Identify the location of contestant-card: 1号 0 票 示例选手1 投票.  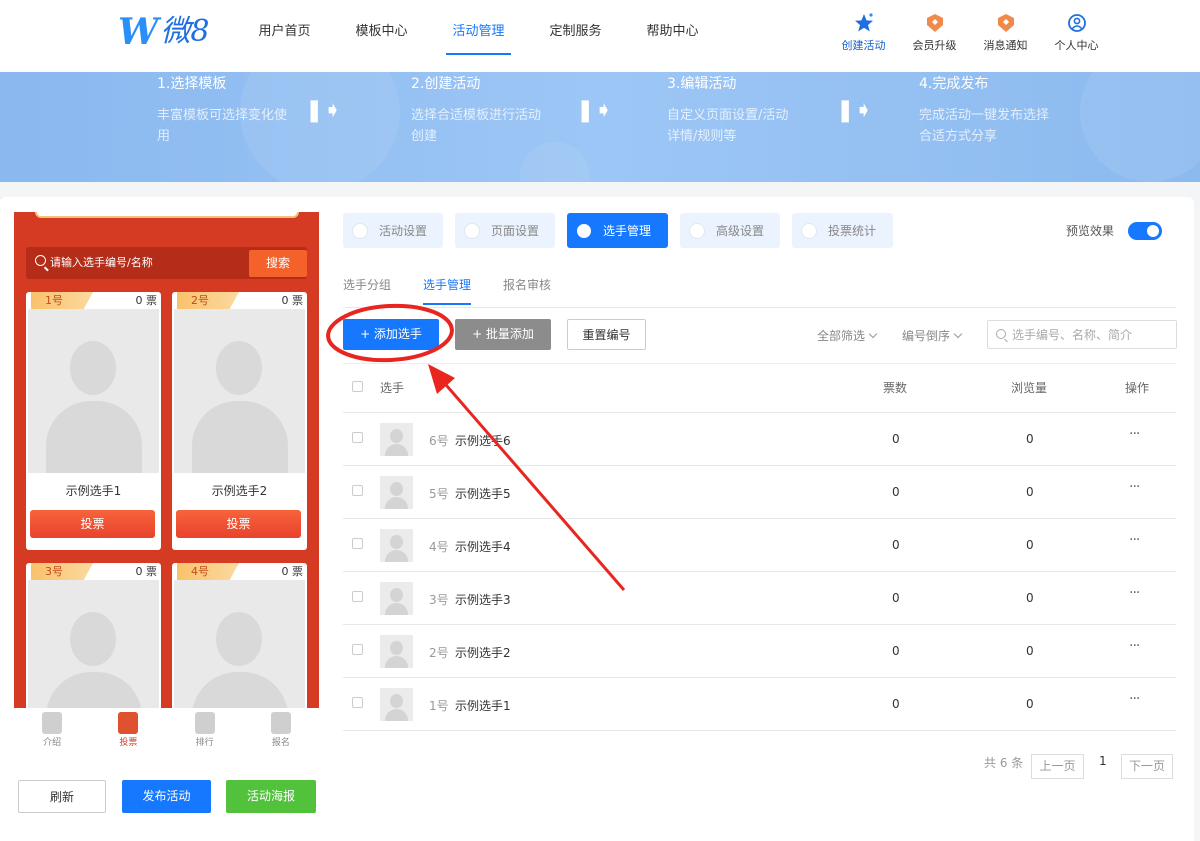
(93, 421).